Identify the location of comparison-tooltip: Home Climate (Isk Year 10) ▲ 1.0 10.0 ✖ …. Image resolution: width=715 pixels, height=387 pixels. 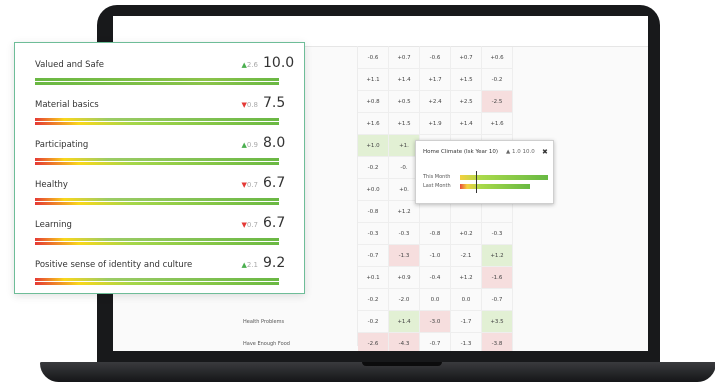
(484, 172).